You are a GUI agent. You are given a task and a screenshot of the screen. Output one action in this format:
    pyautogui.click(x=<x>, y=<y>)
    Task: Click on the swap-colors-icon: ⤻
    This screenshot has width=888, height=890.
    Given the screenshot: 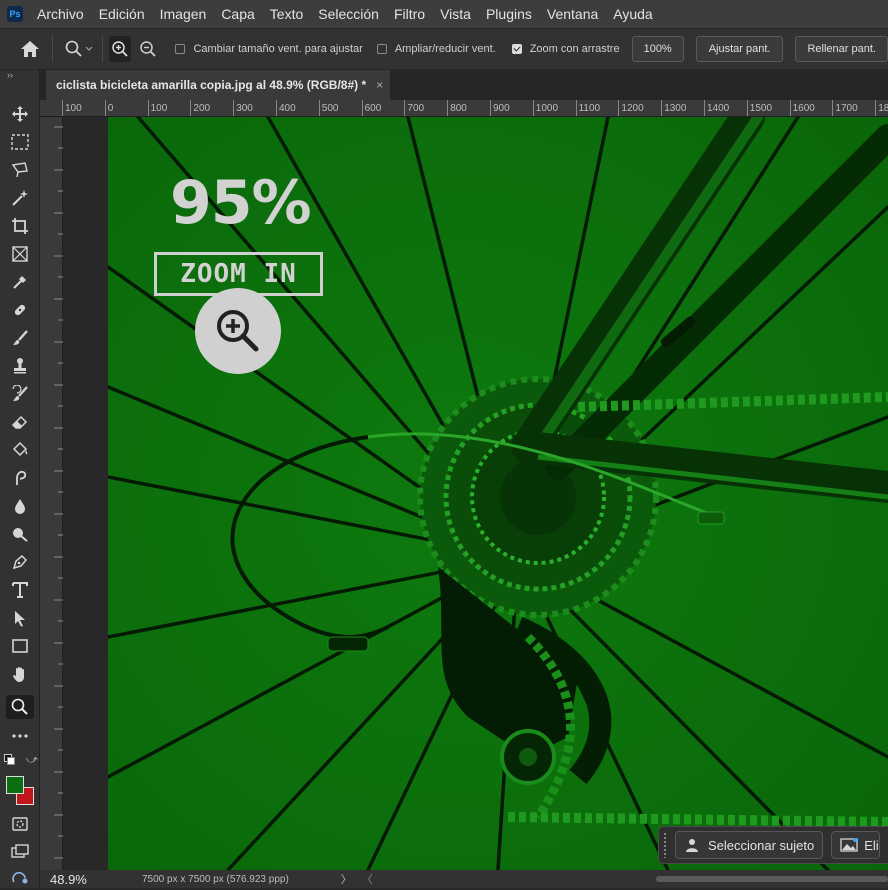 What is the action you would take?
    pyautogui.click(x=32, y=760)
    